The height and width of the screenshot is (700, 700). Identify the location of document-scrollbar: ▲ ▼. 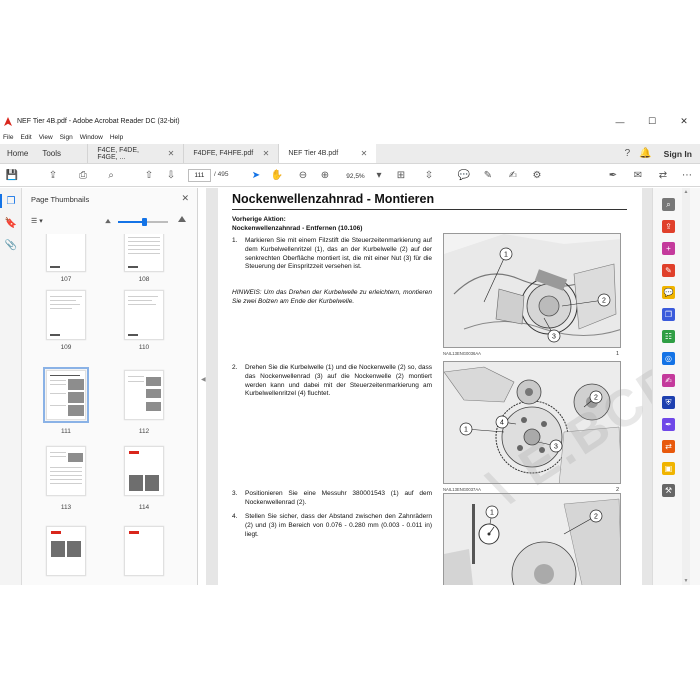
(686, 386).